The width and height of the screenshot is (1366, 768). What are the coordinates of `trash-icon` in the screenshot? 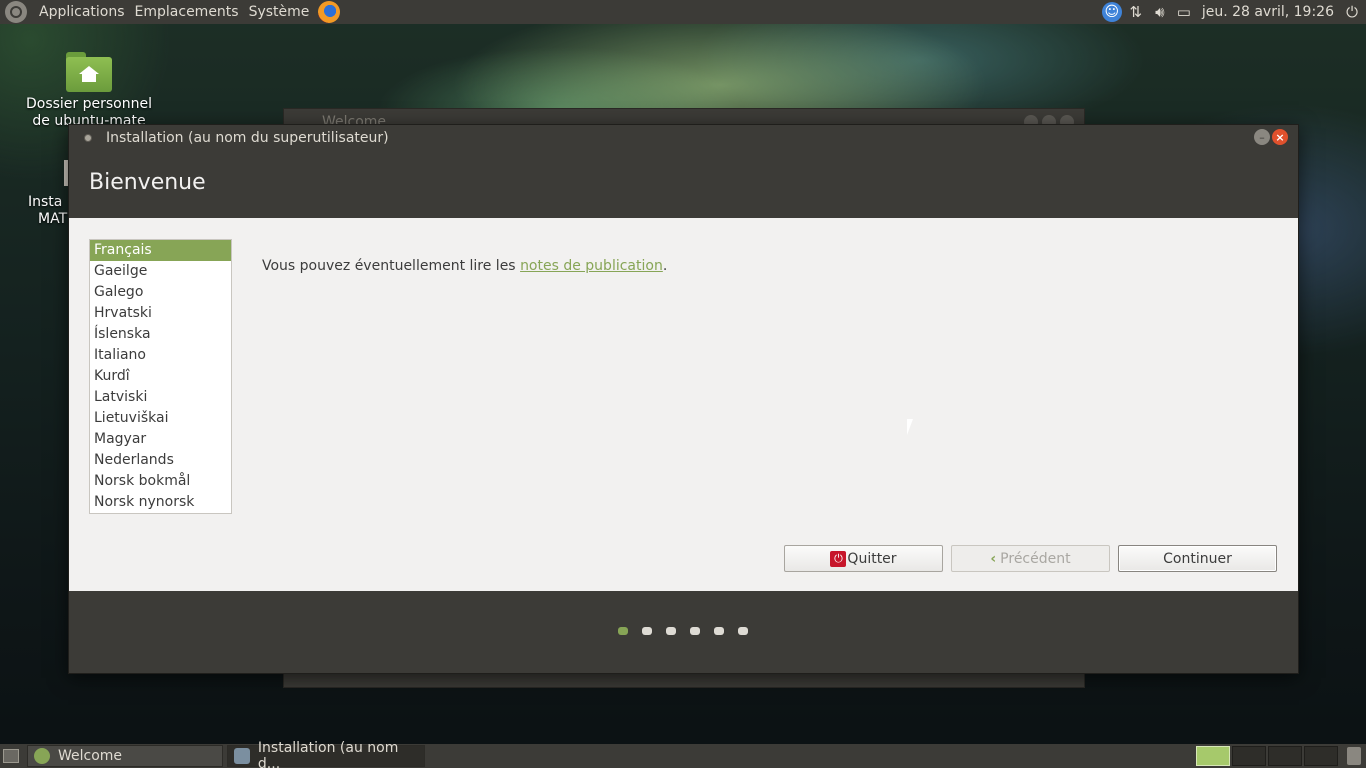 It's located at (1354, 756).